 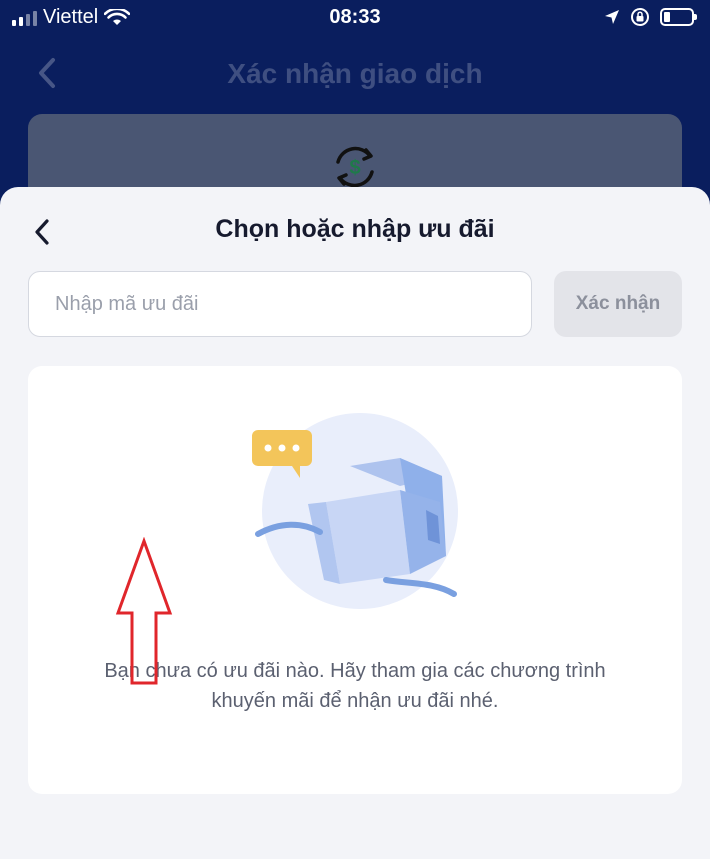 What do you see at coordinates (355, 511) in the screenshot?
I see `empty-gift-box-illustration` at bounding box center [355, 511].